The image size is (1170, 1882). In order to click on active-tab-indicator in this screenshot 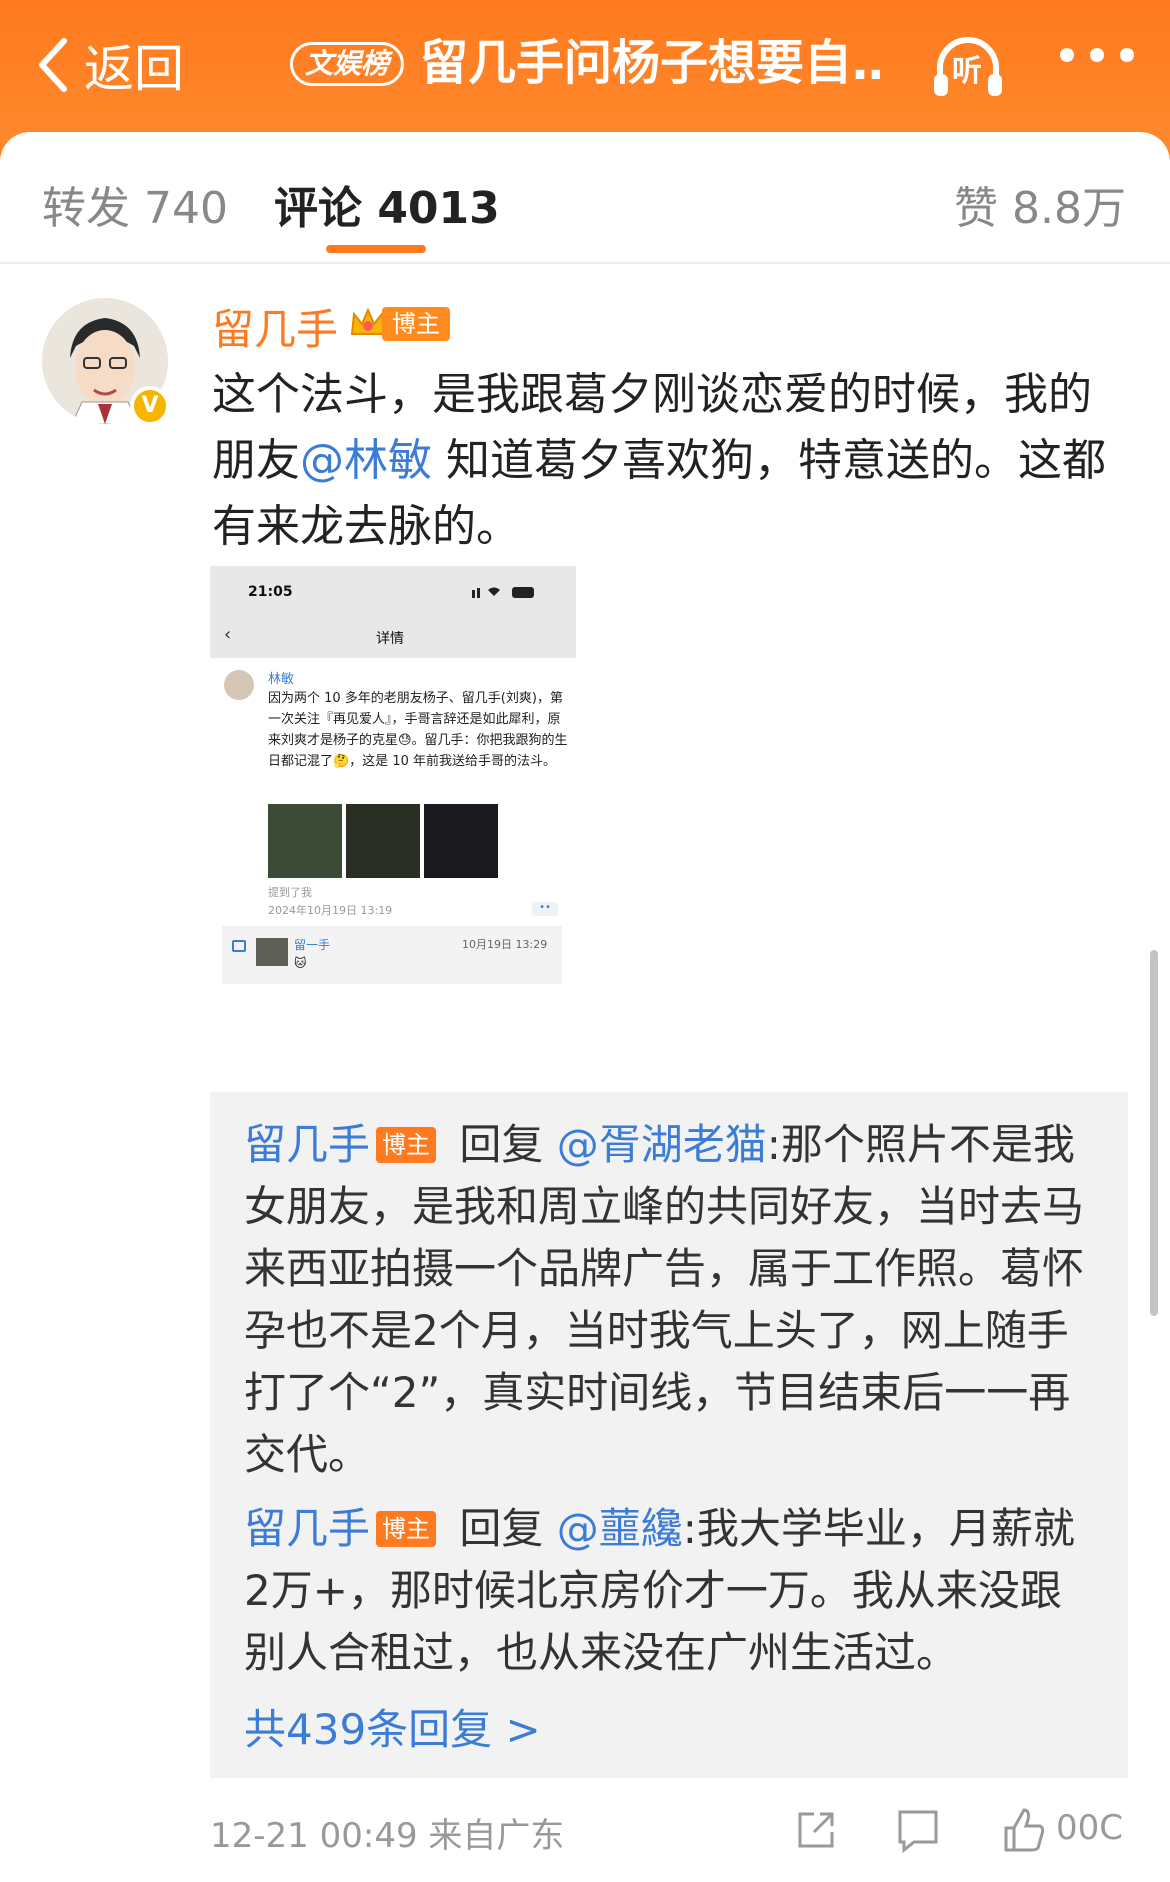, I will do `click(376, 249)`.